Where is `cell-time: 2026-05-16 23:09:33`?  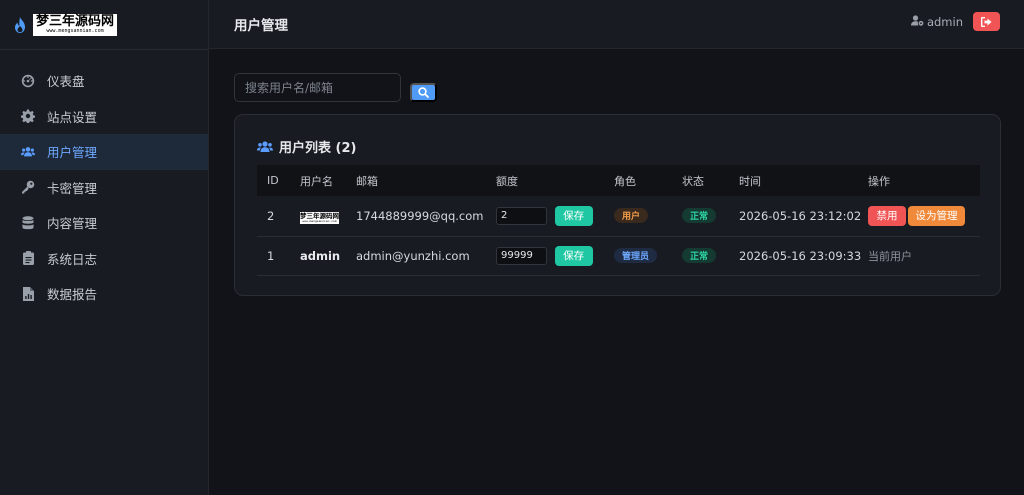 cell-time: 2026-05-16 23:09:33 is located at coordinates (800, 255).